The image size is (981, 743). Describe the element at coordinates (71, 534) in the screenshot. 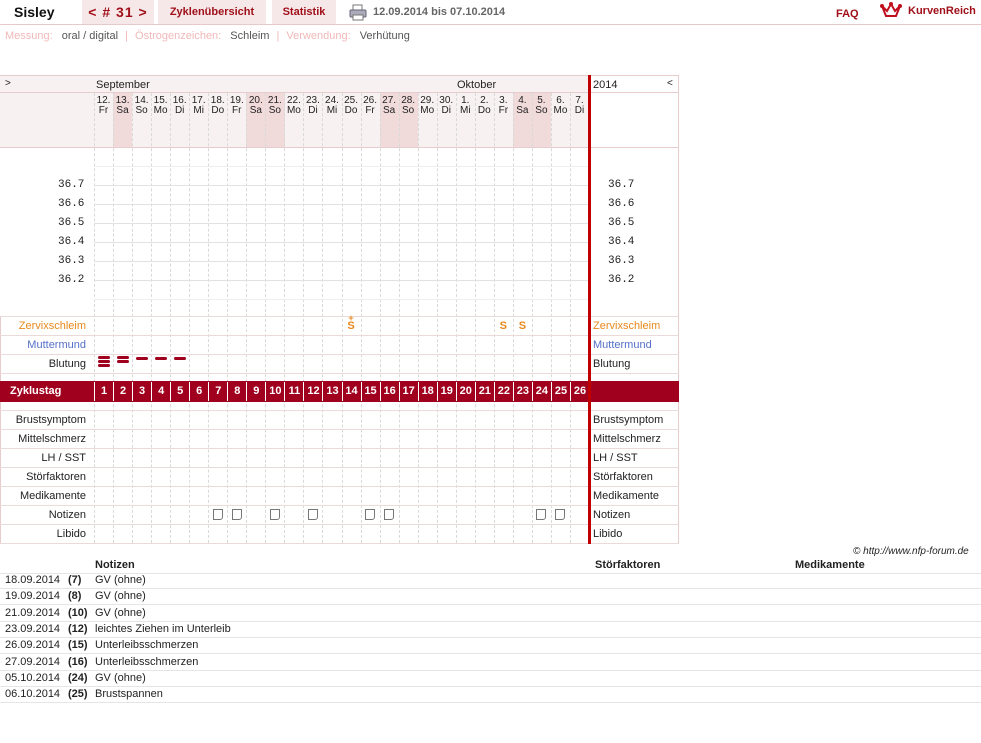

I see `bottom-row-label-left: Libido` at that location.